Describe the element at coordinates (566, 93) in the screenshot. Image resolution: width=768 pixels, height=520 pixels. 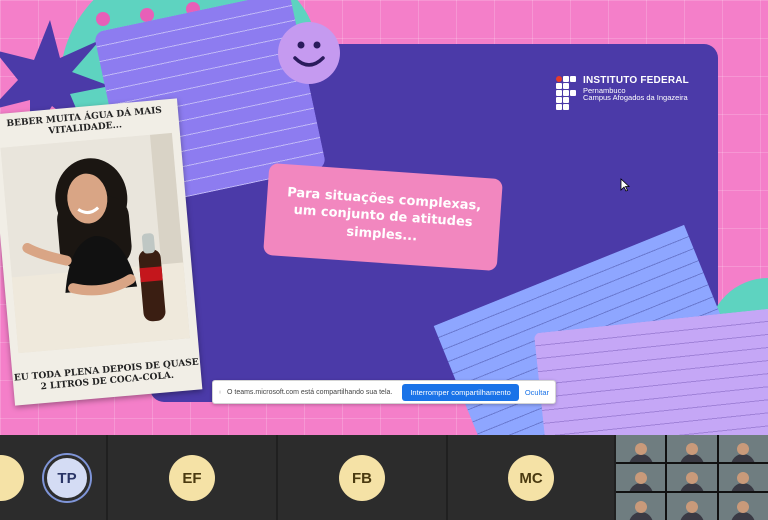
I see `institute-logo-icon` at that location.